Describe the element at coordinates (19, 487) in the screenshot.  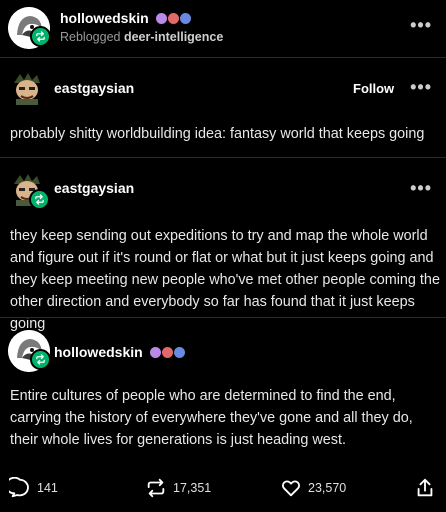
I see `reply-icon` at that location.